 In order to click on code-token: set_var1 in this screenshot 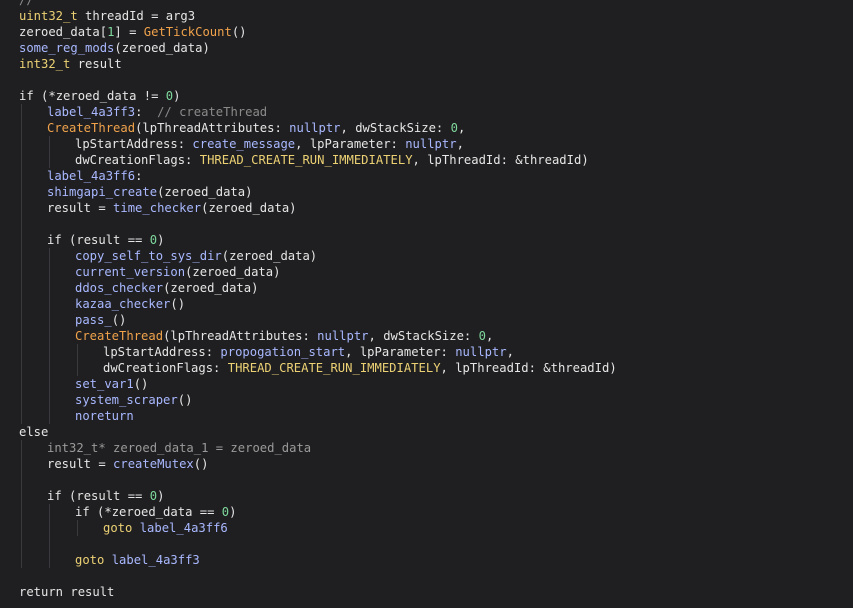, I will do `click(104, 384)`.